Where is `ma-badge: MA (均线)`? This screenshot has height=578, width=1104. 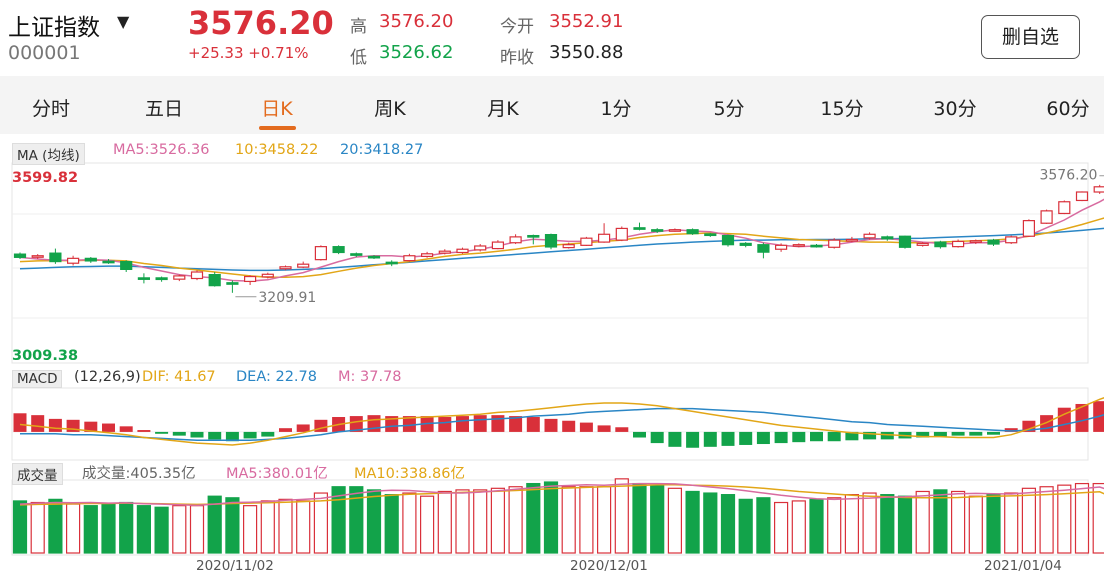 ma-badge: MA (均线) is located at coordinates (48, 154).